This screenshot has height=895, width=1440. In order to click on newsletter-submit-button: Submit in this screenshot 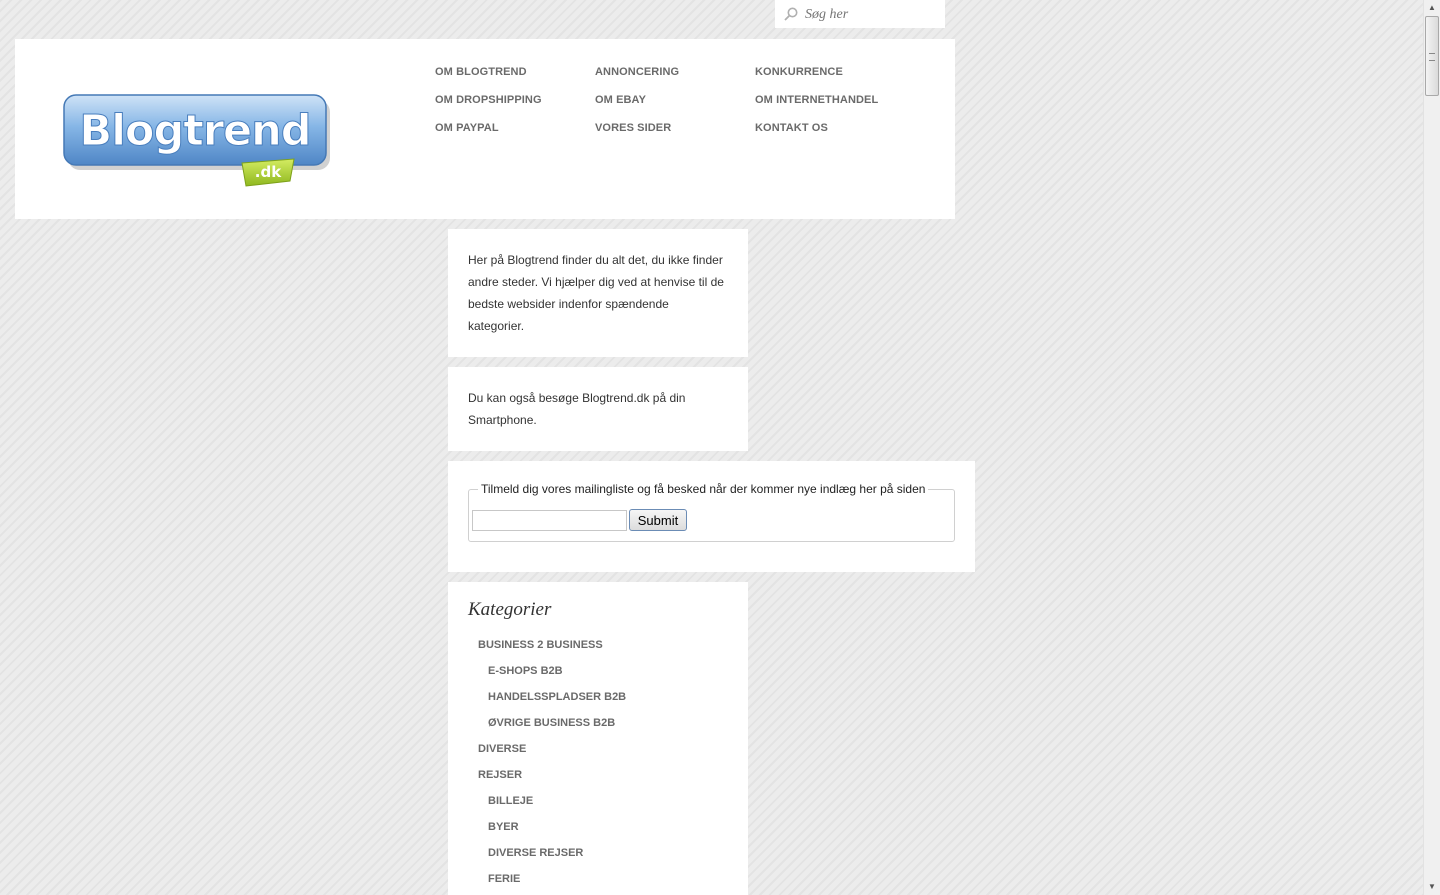, I will do `click(658, 520)`.